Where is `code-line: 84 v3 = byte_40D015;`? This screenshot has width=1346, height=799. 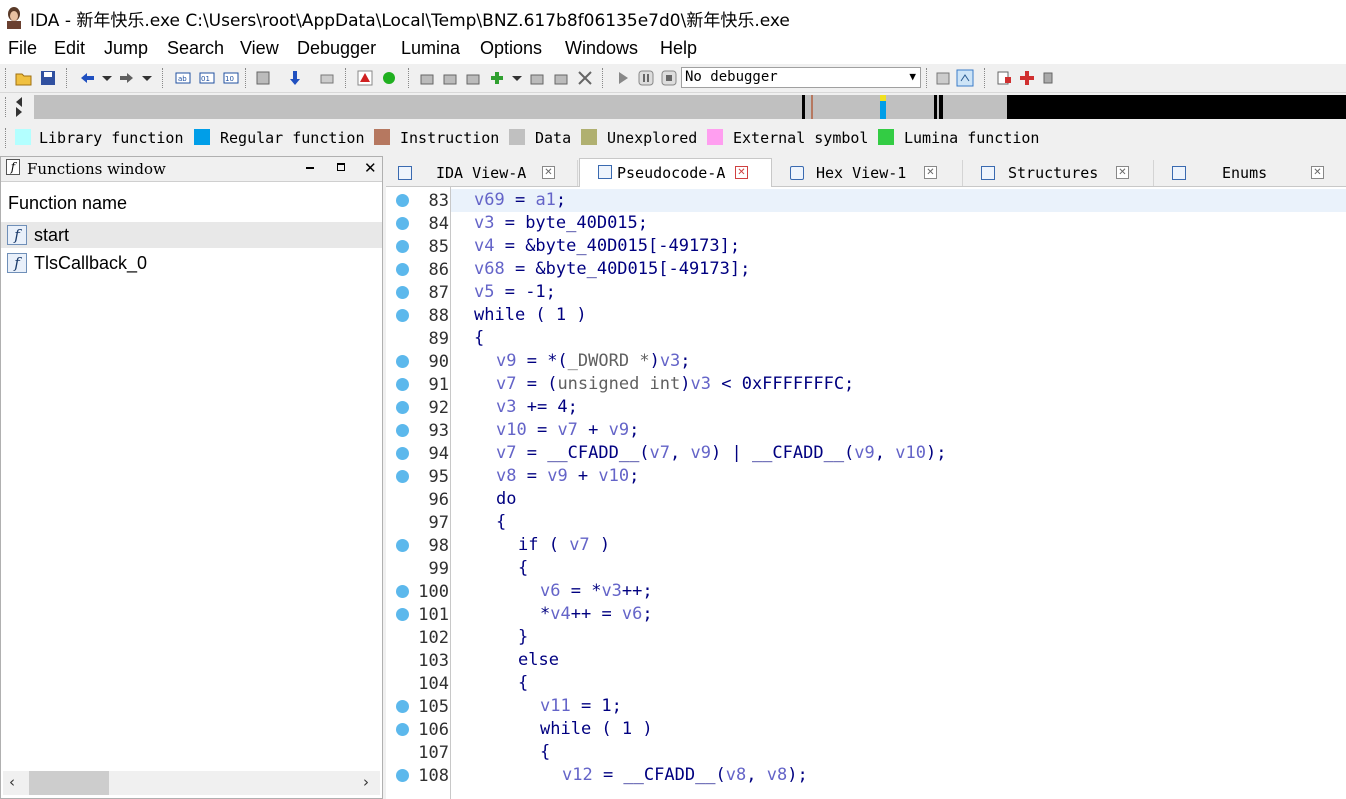 code-line: 84 v3 = byte_40D015; is located at coordinates (866, 223).